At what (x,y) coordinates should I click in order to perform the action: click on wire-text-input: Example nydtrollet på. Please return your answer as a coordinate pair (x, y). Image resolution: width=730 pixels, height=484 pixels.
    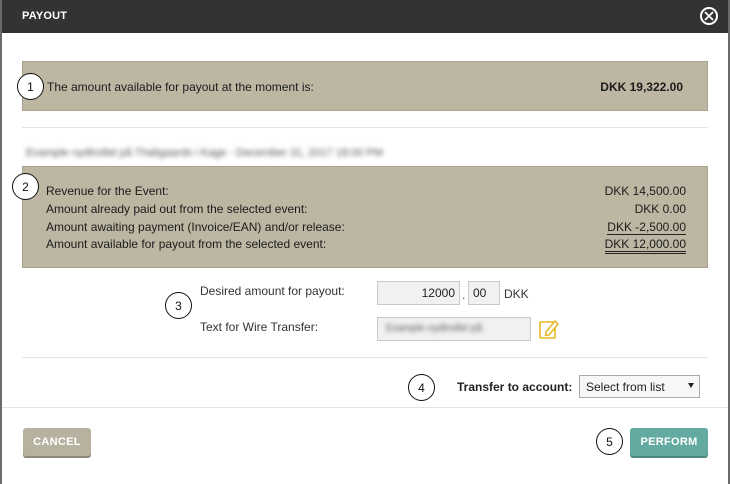
    Looking at the image, I should click on (454, 329).